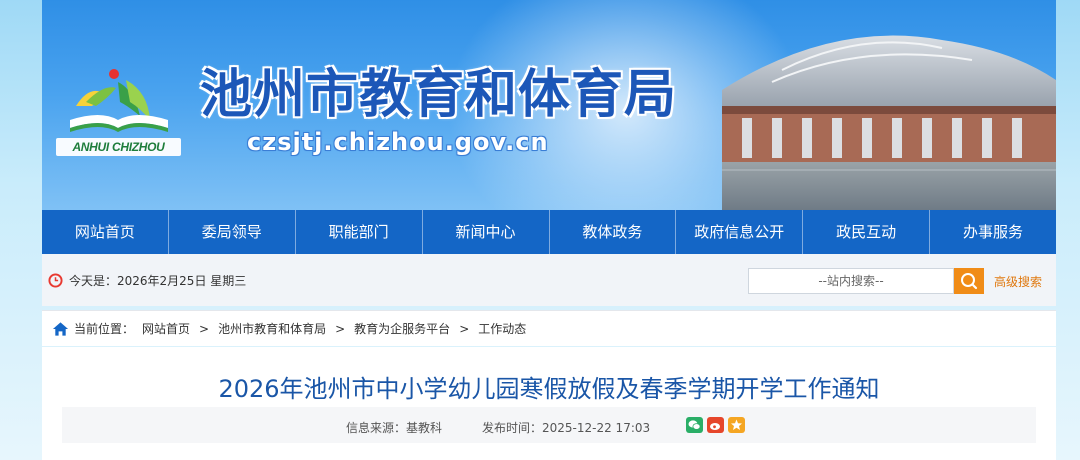 This screenshot has width=1080, height=460. Describe the element at coordinates (851, 281) in the screenshot. I see `search-input: --站内搜索--` at that location.